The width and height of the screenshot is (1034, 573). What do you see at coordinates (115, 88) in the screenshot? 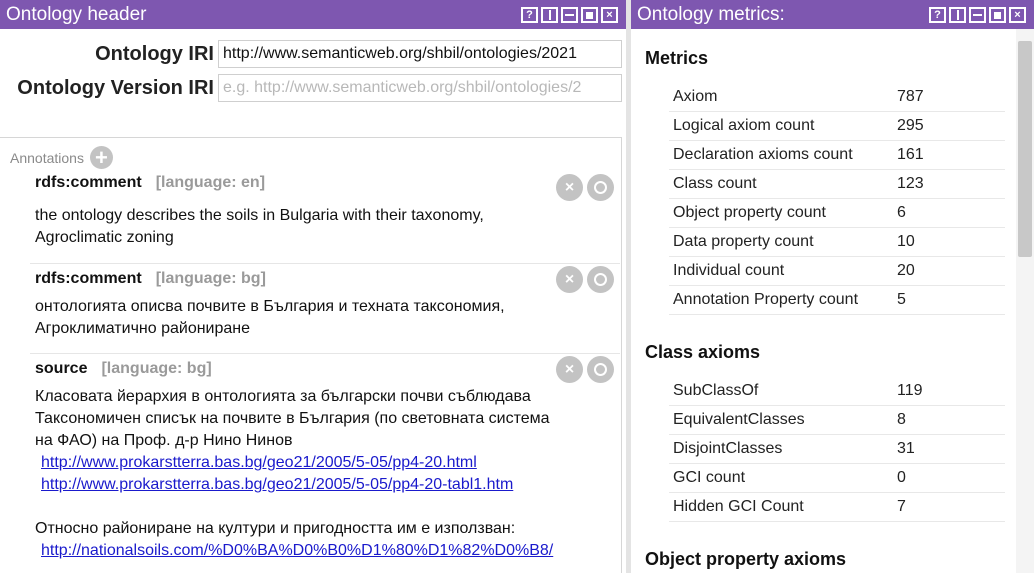
I see `version-iri-label: Ontology Version IRI` at bounding box center [115, 88].